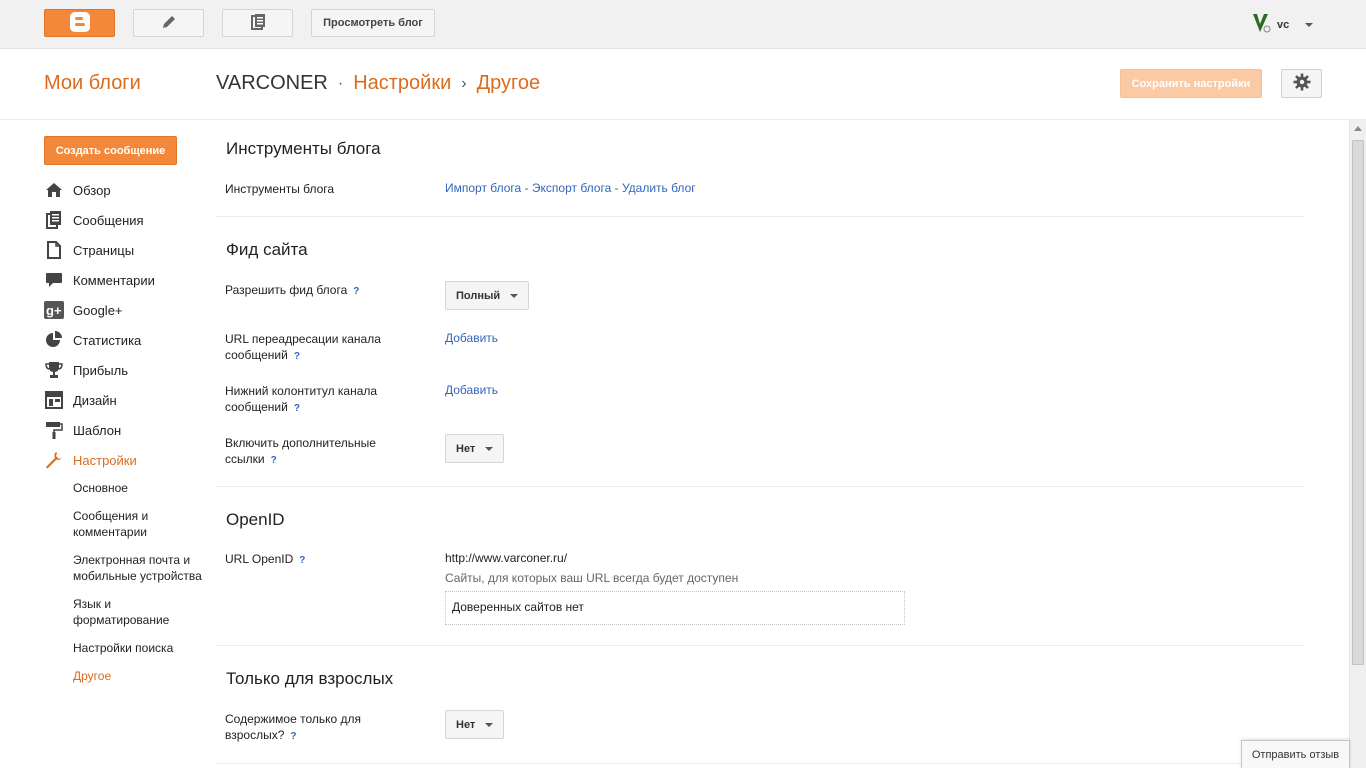  I want to click on posts-list-button, so click(257, 23).